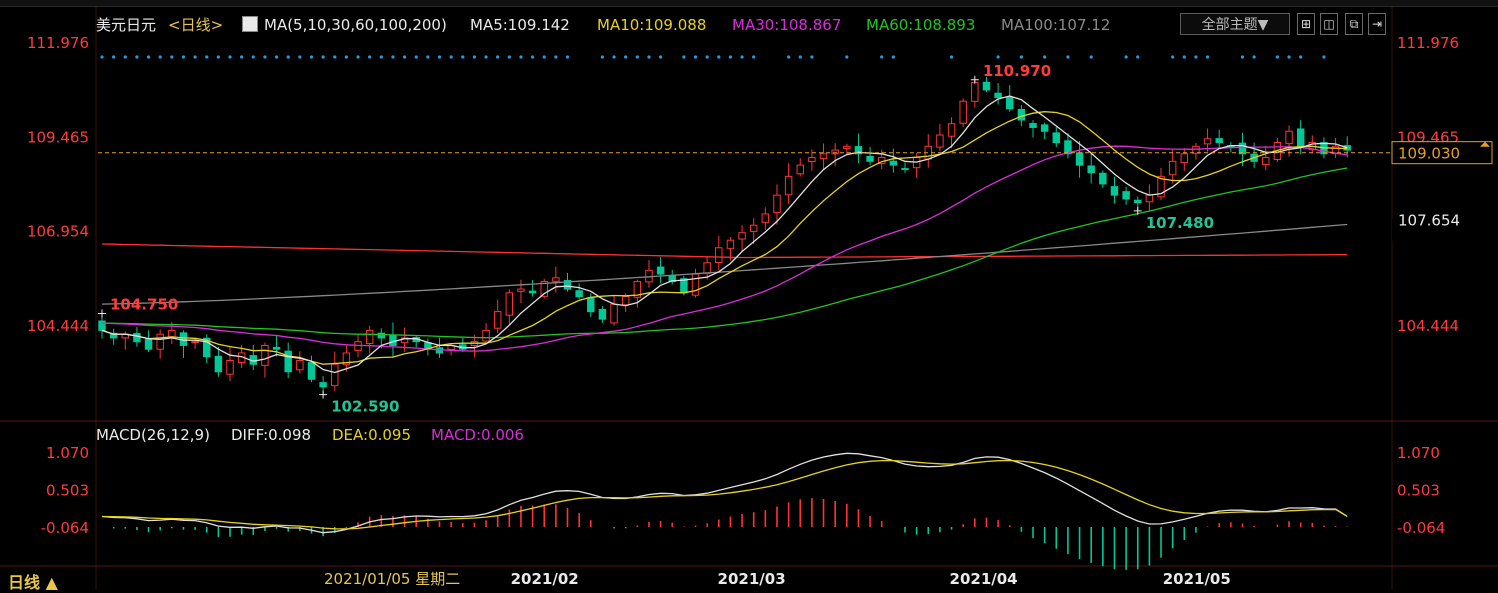  What do you see at coordinates (1429, 154) in the screenshot?
I see `current-price-value: 109.030` at bounding box center [1429, 154].